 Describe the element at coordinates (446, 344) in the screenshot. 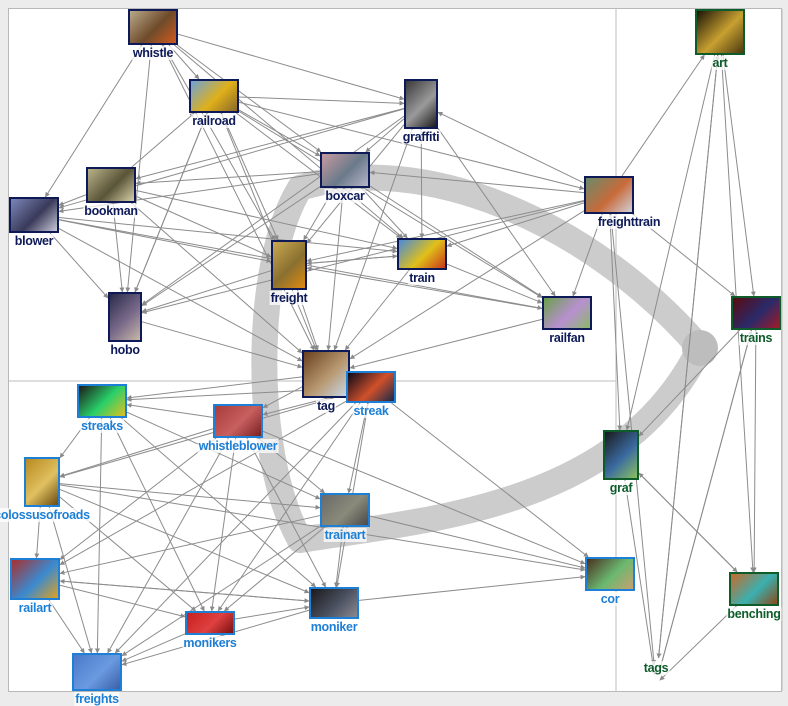

I see `edge-railfan-tag` at that location.